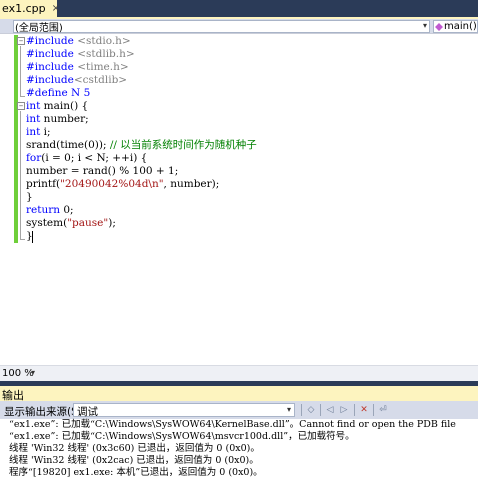  I want to click on code-line: int number;, so click(57, 119).